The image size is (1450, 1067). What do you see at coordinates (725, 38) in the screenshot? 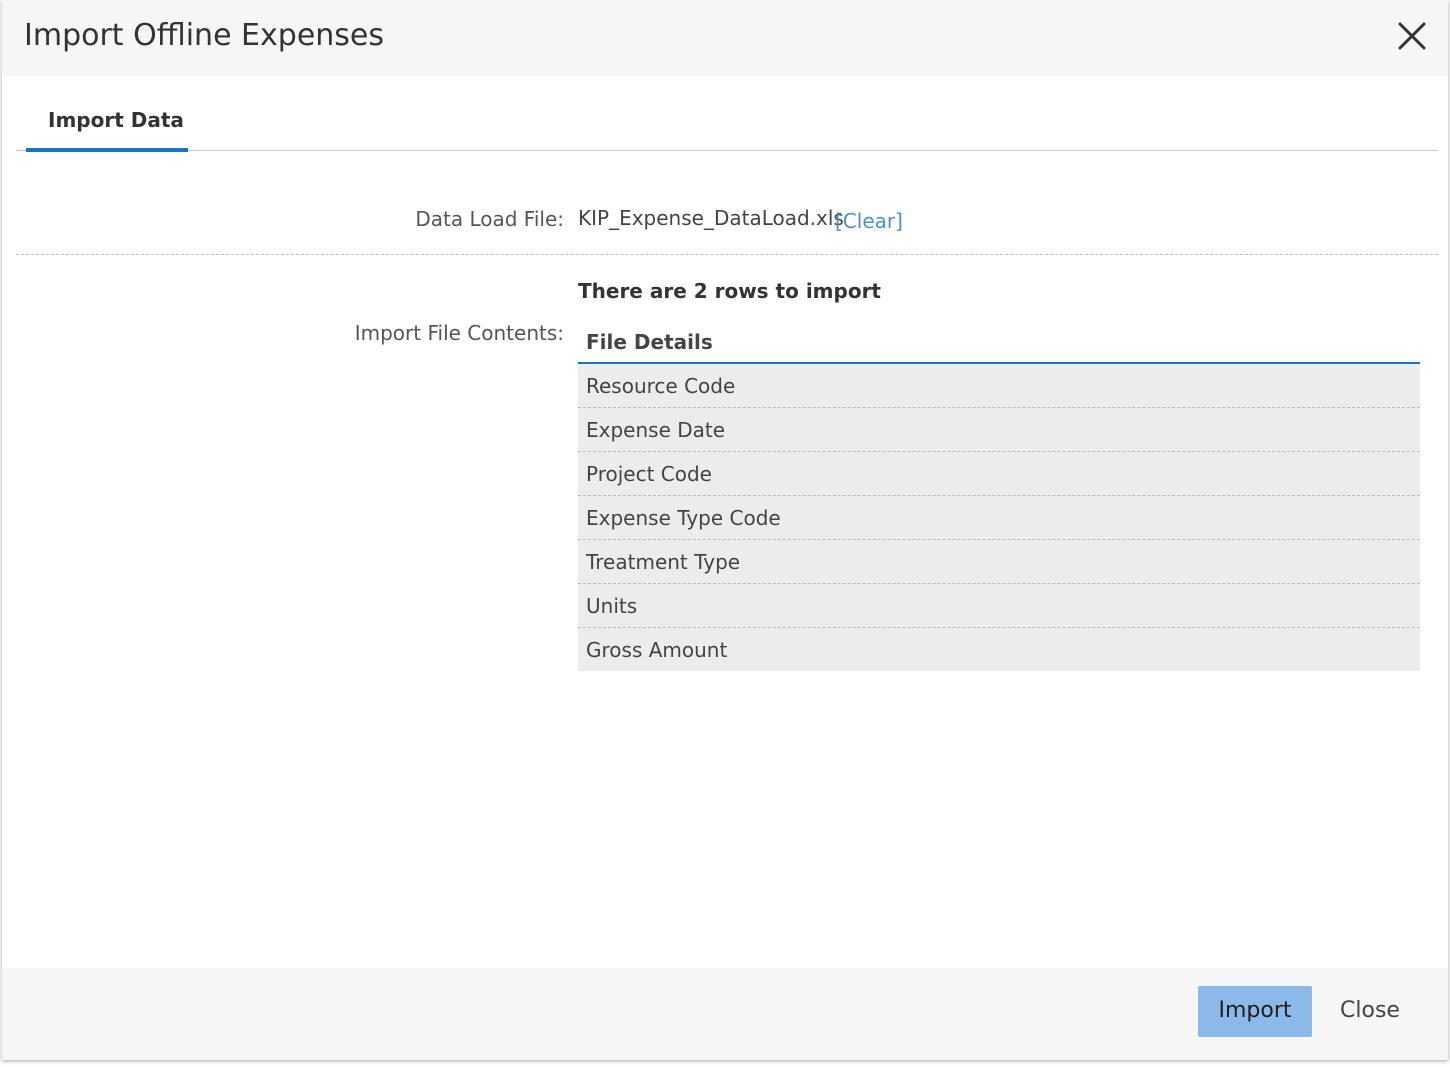
I see `dialog-header: Import Offline Expenses` at bounding box center [725, 38].